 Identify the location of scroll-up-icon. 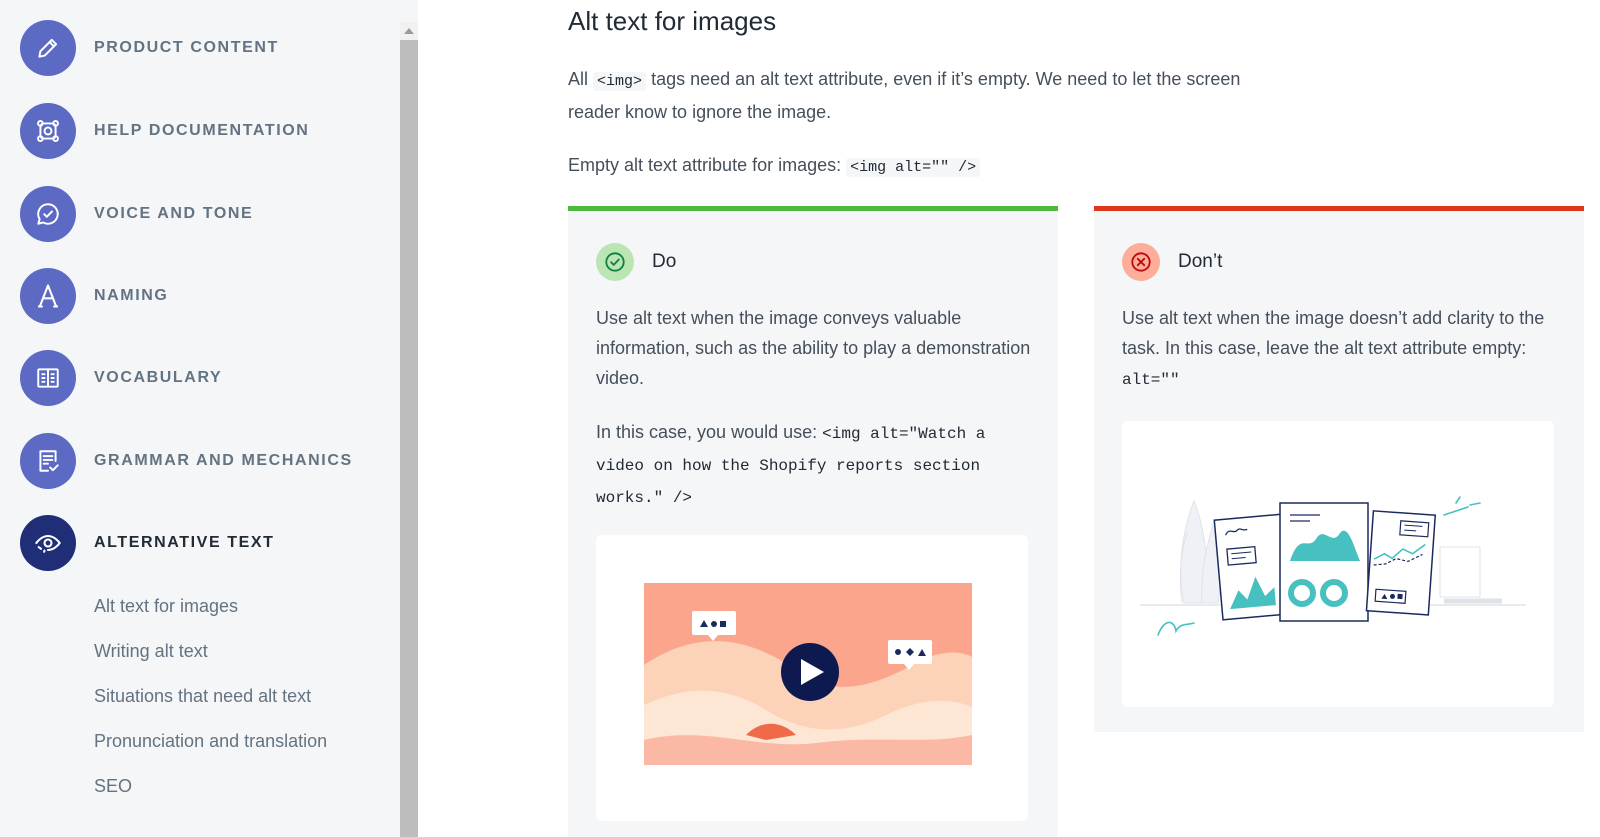
(409, 31).